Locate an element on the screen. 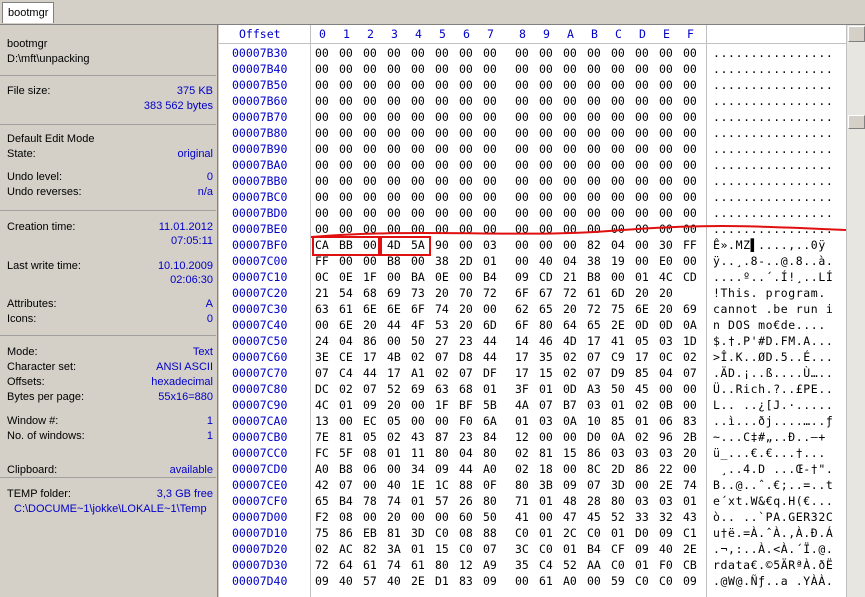 The width and height of the screenshot is (865, 597). clipboard-value: available is located at coordinates (191, 470).